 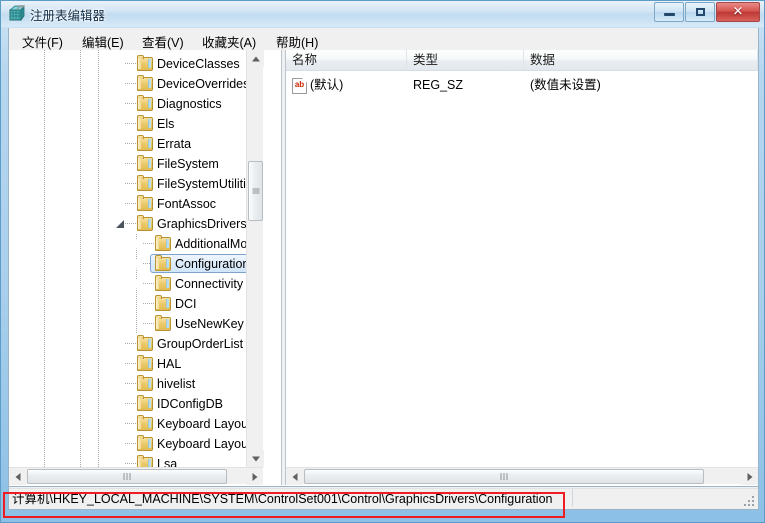 I want to click on close-button: ✕, so click(x=738, y=12).